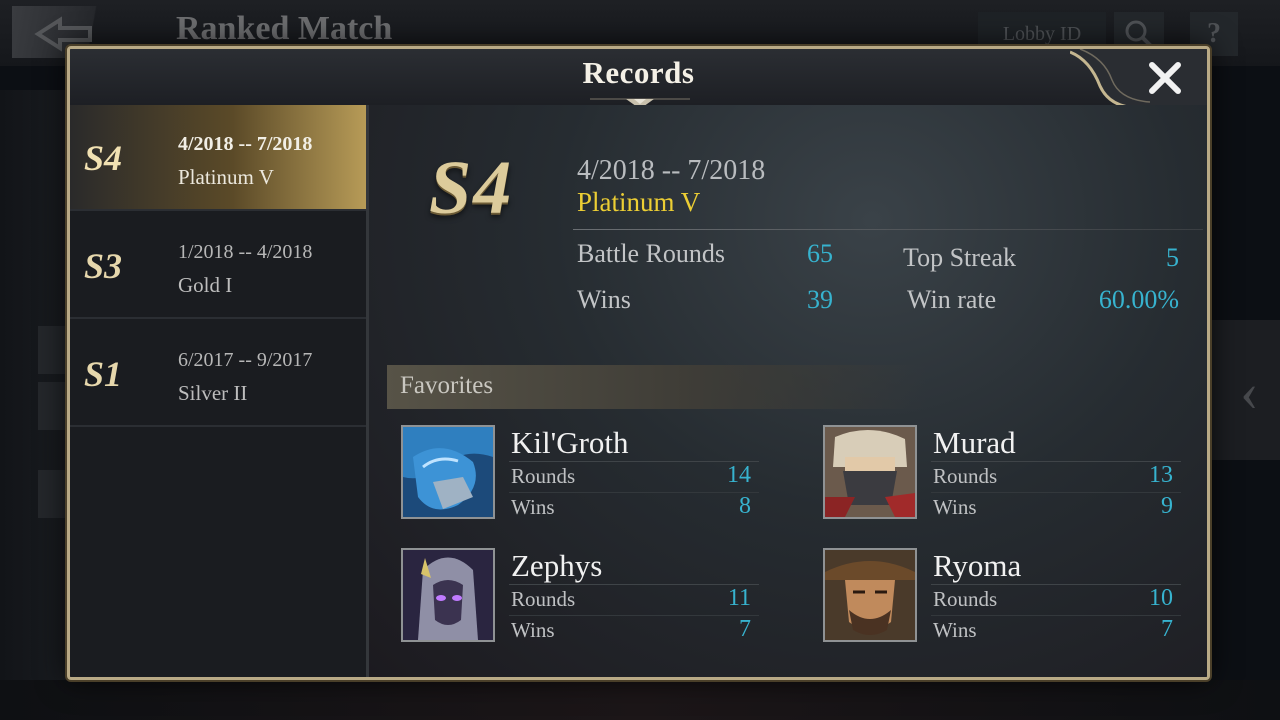 The width and height of the screenshot is (1280, 720). Describe the element at coordinates (820, 299) in the screenshot. I see `wins-value: 39` at that location.